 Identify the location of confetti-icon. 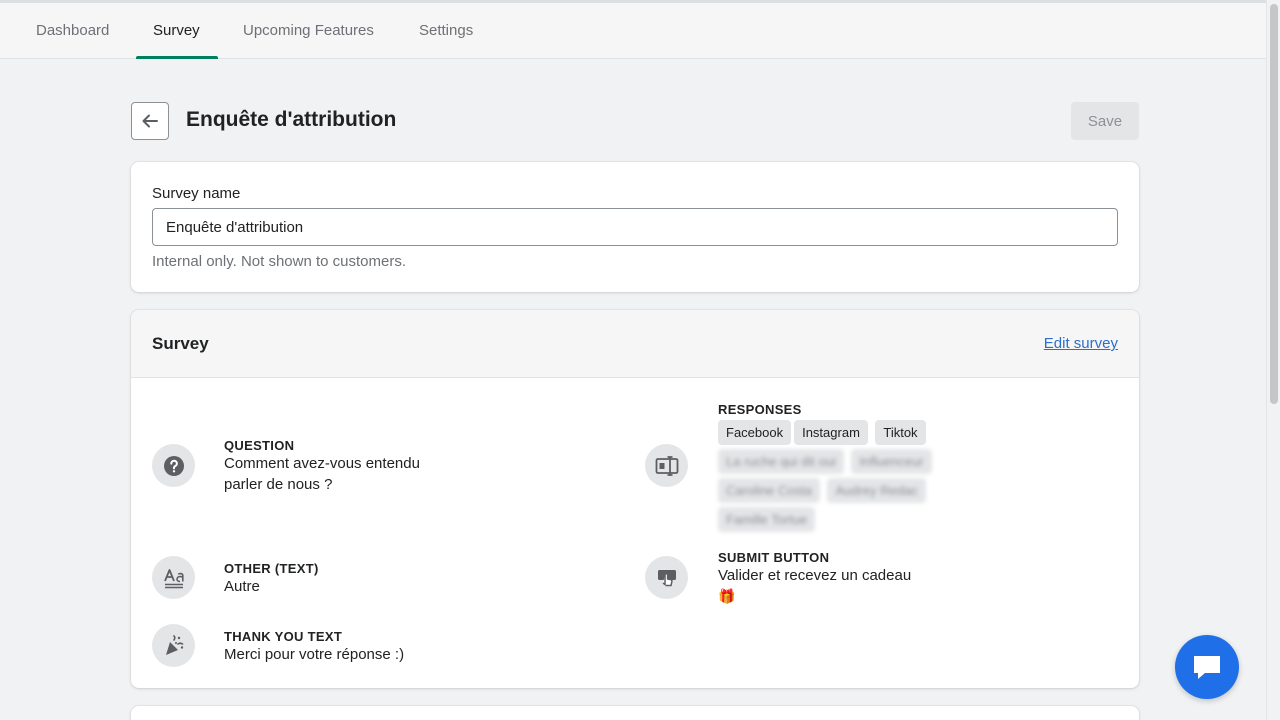
(174, 644).